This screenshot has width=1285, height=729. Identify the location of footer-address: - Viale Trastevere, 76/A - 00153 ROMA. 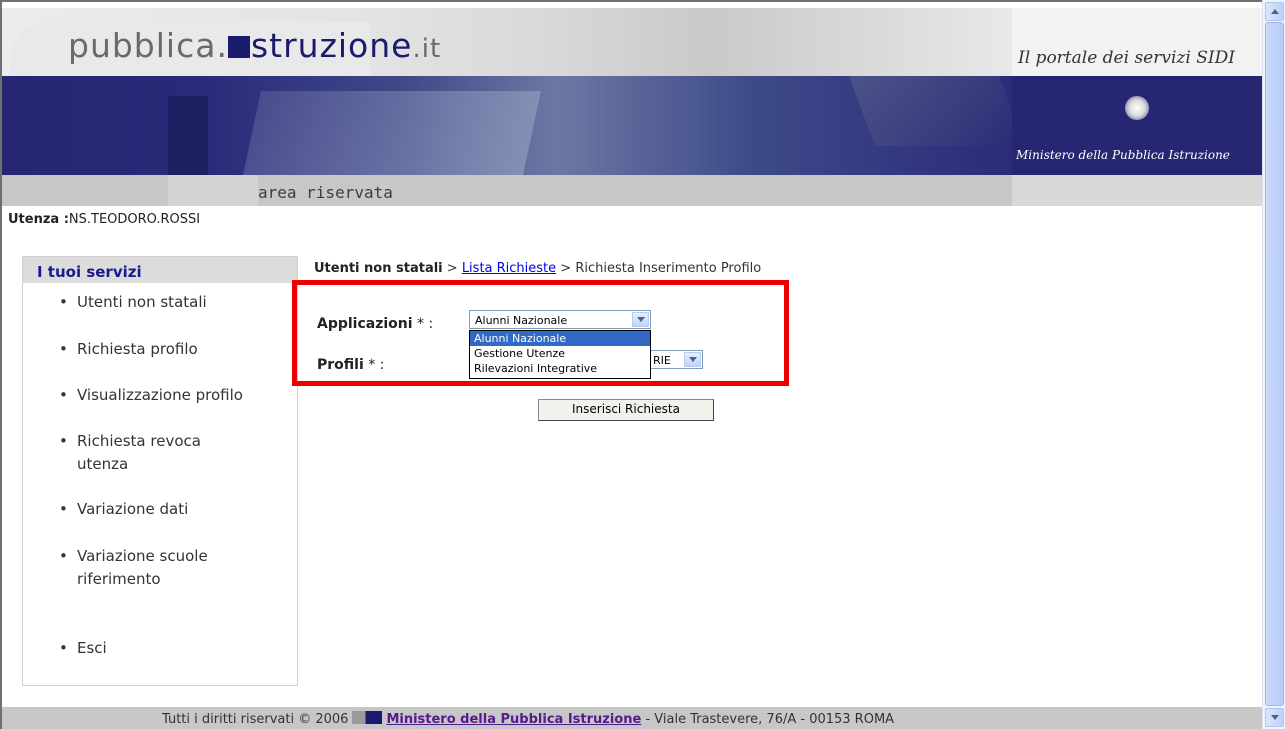
(768, 719).